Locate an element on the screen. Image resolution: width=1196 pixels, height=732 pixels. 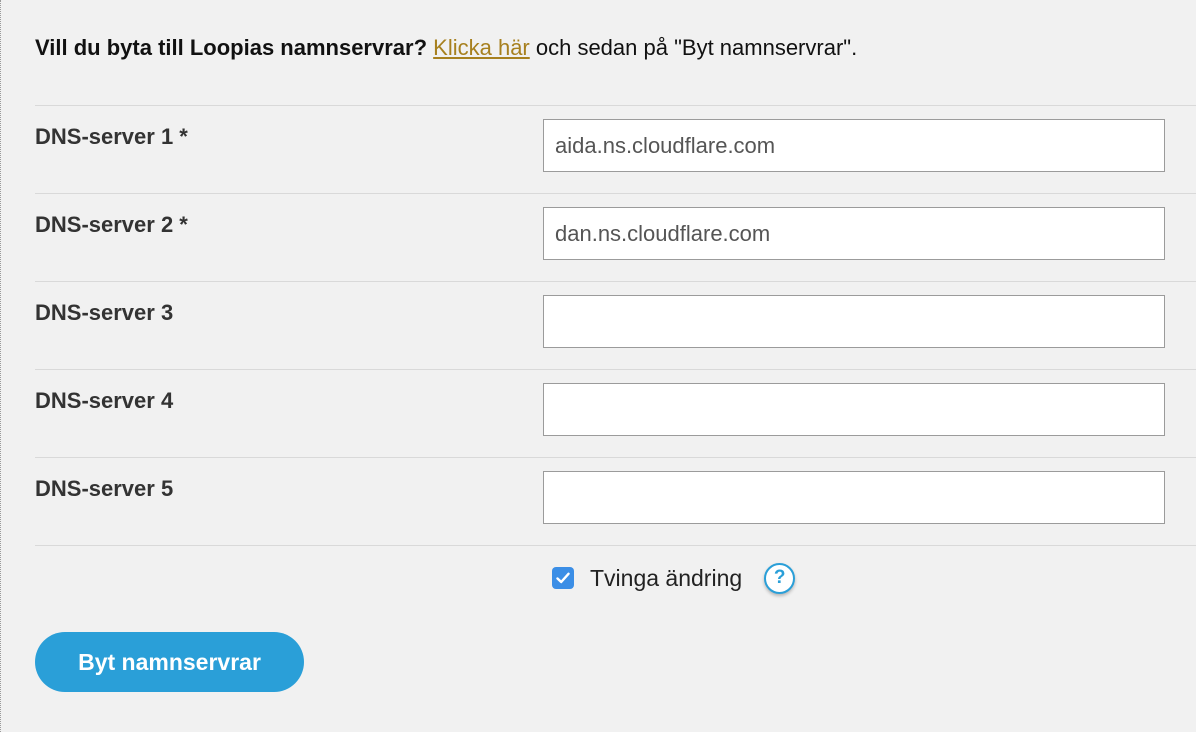
dns-server-row-4: DNS-server 4 is located at coordinates (615, 413).